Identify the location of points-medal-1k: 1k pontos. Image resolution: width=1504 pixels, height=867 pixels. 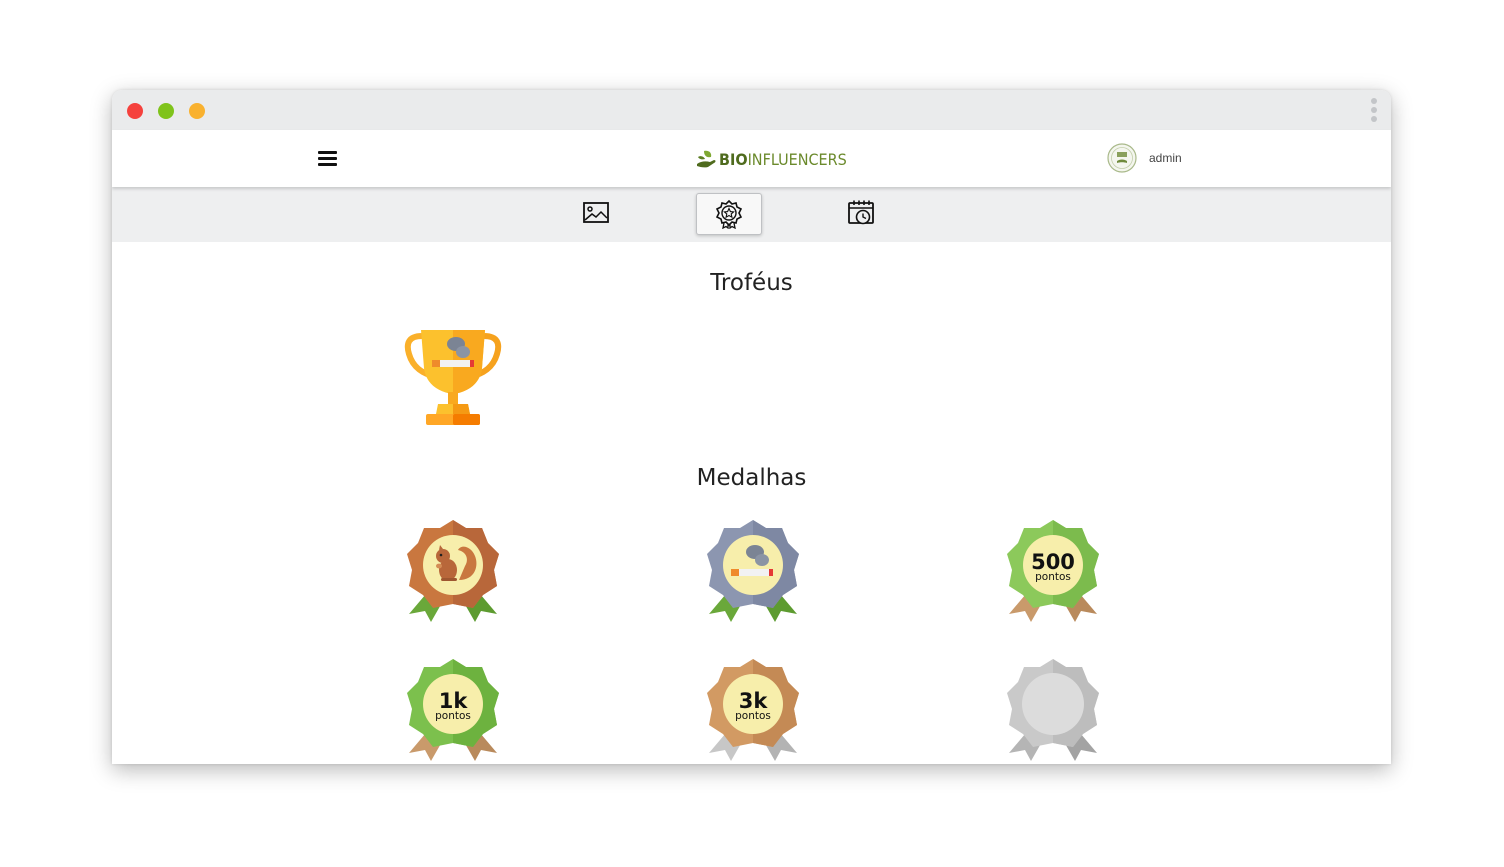
(453, 710).